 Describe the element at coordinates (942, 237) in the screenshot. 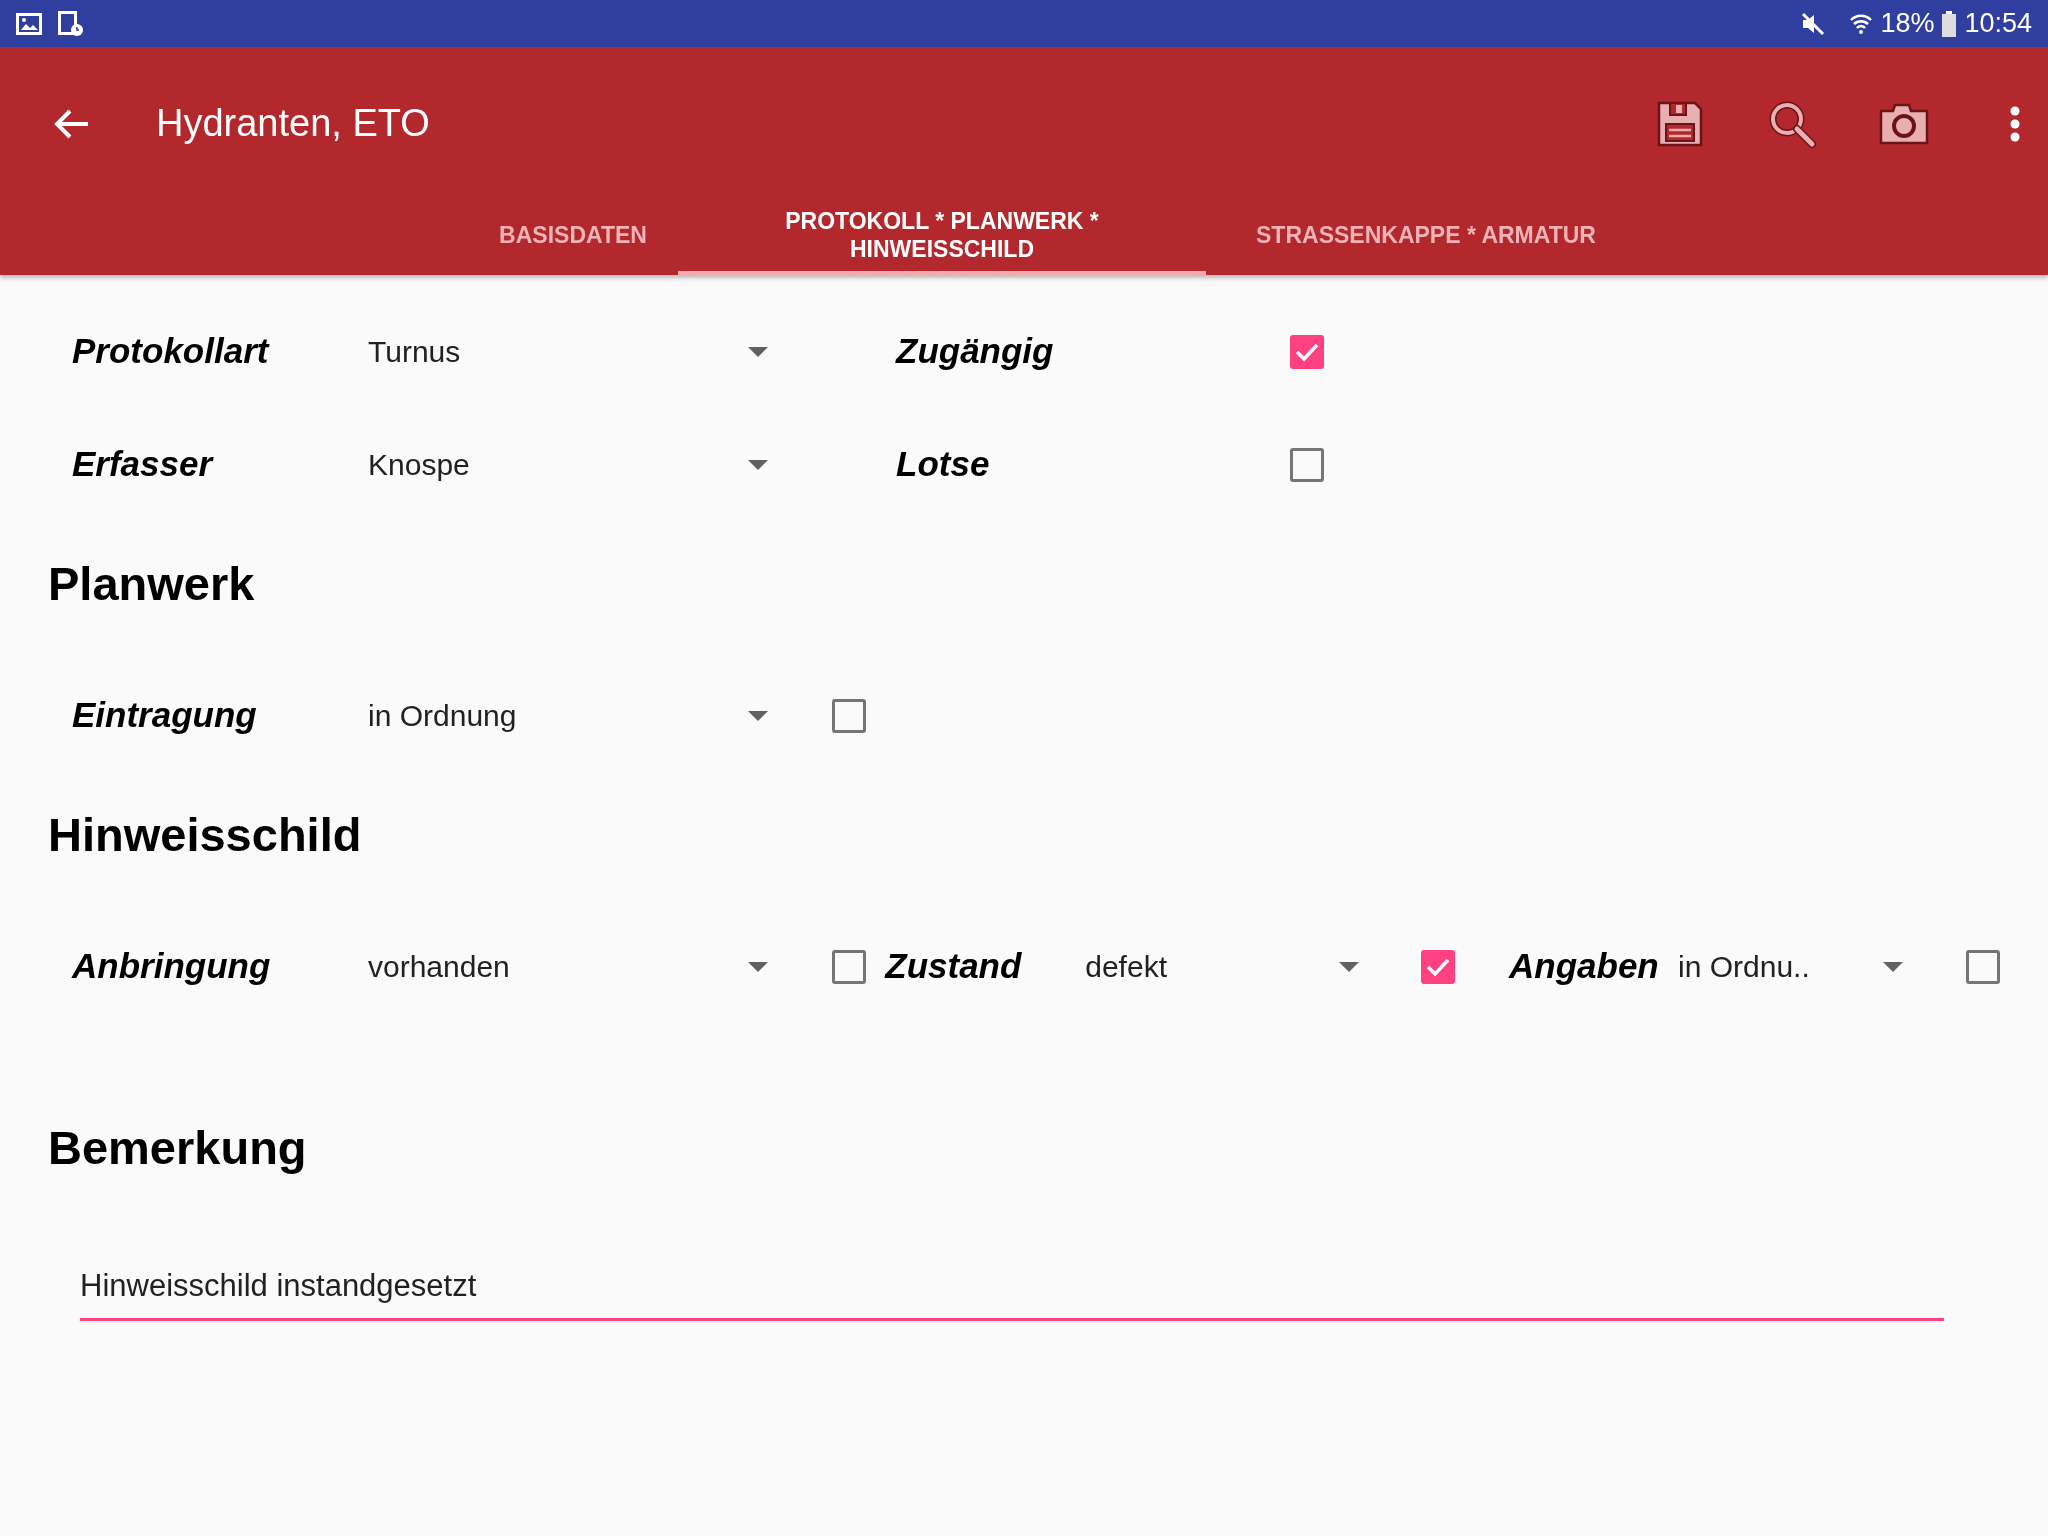

I see `tab: PROTOKOLL * PLANWERK * HINWEISSCHILD` at that location.